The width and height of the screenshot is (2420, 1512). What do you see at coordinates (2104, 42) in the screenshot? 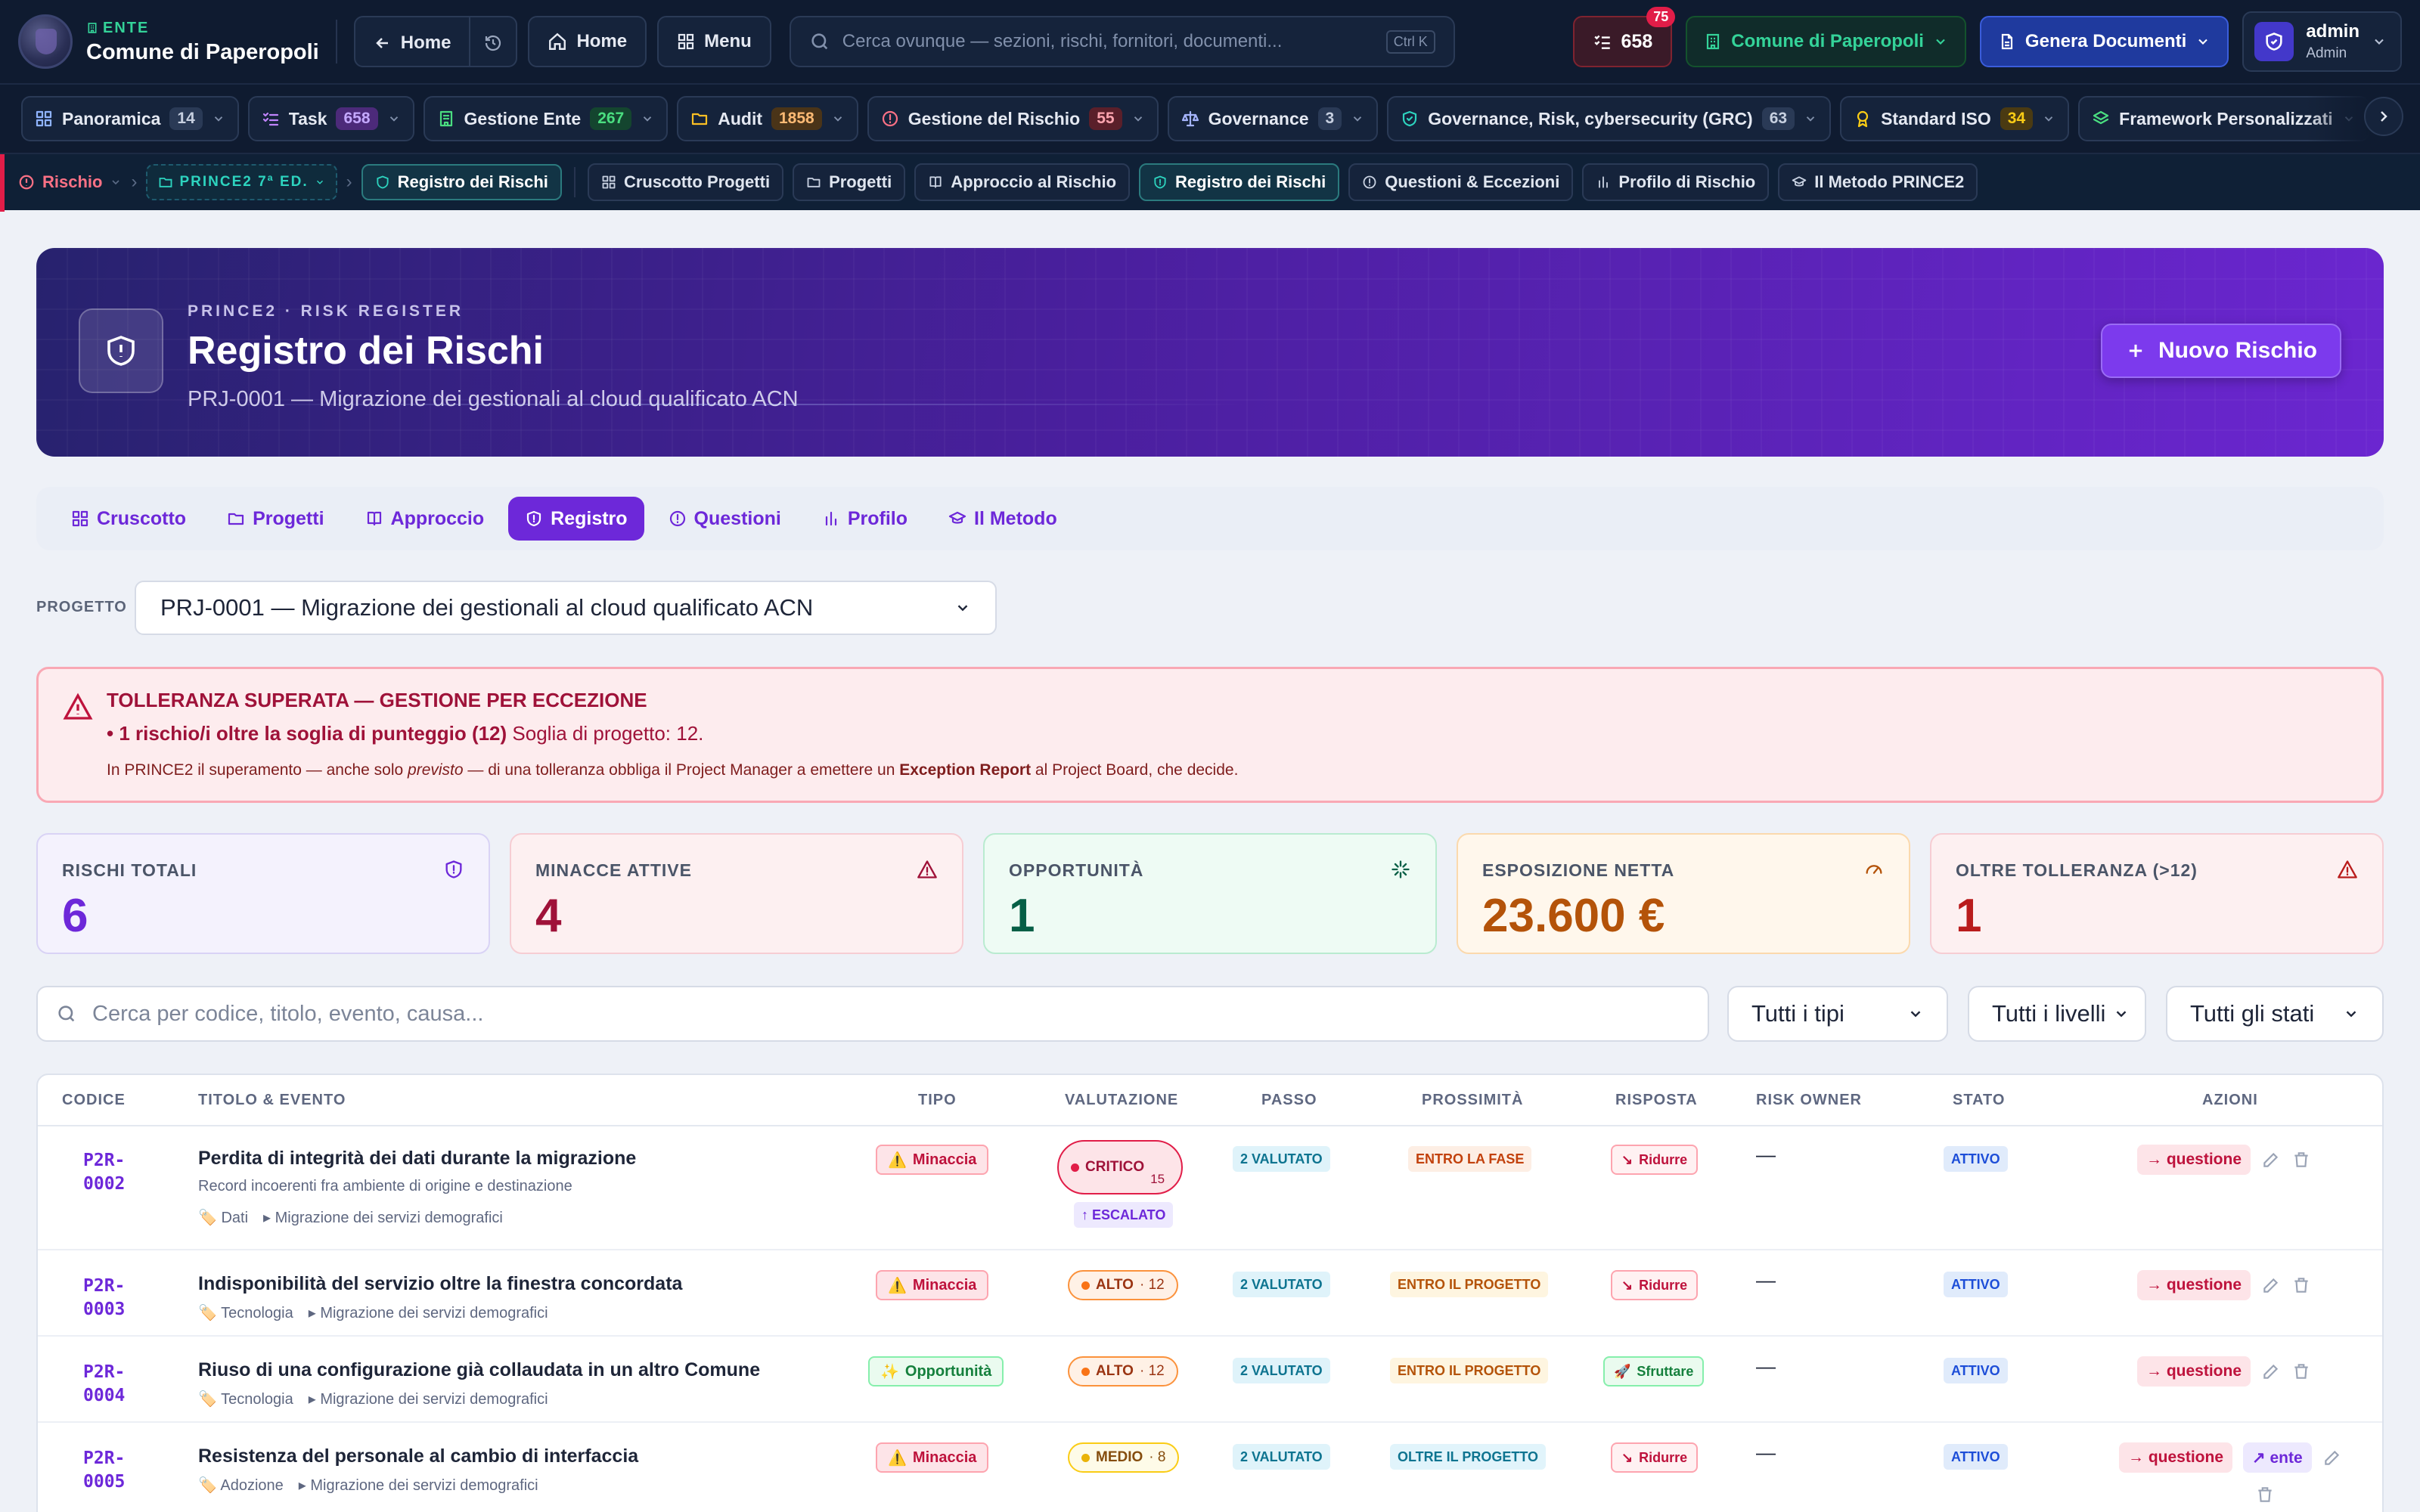
I see `generate-documents-button: Genera Documenti` at bounding box center [2104, 42].